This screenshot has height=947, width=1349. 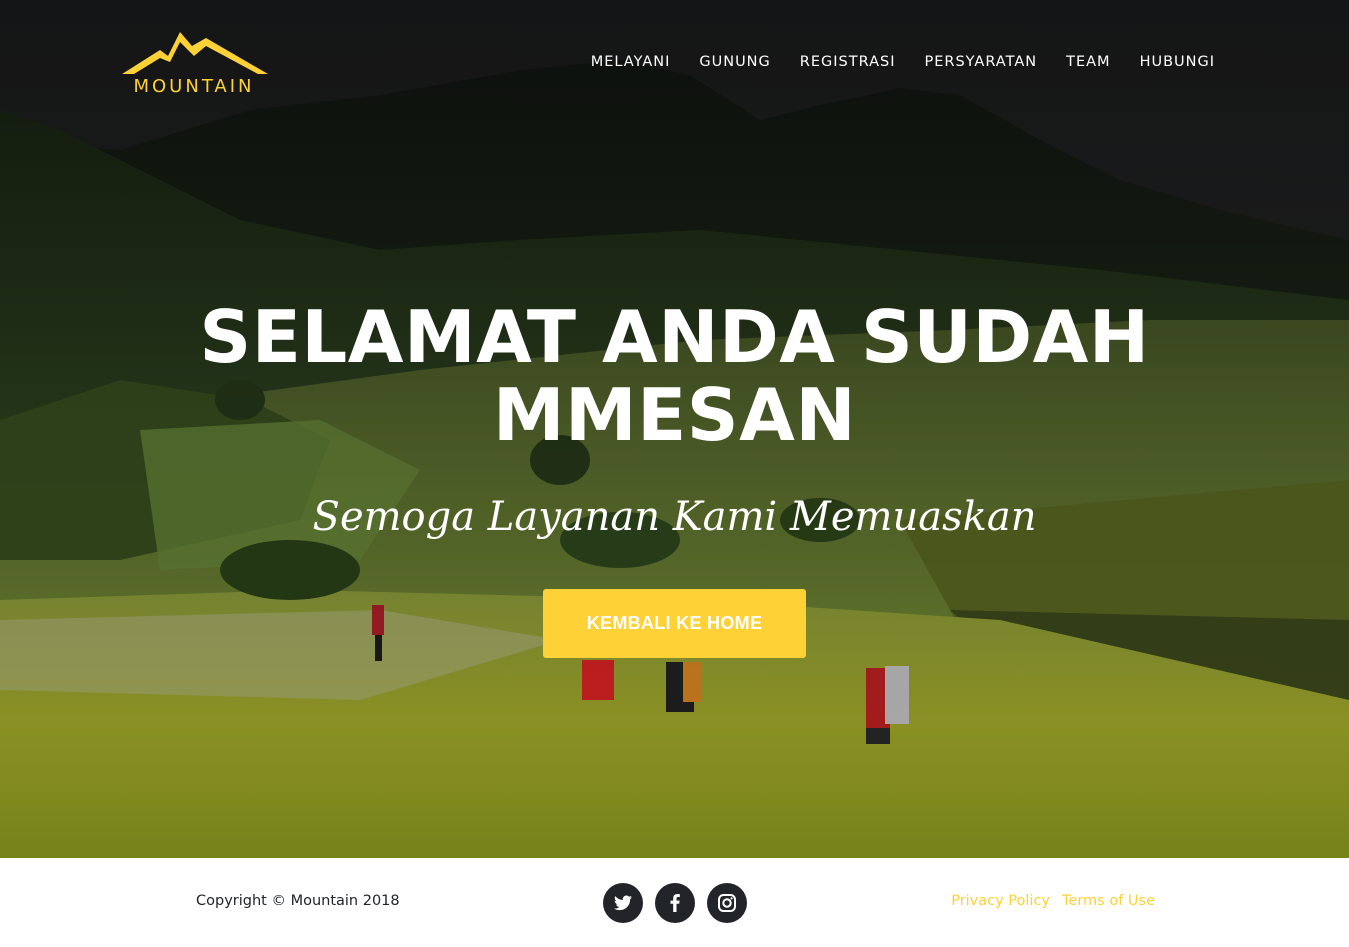 I want to click on instagram-icon, so click(x=727, y=903).